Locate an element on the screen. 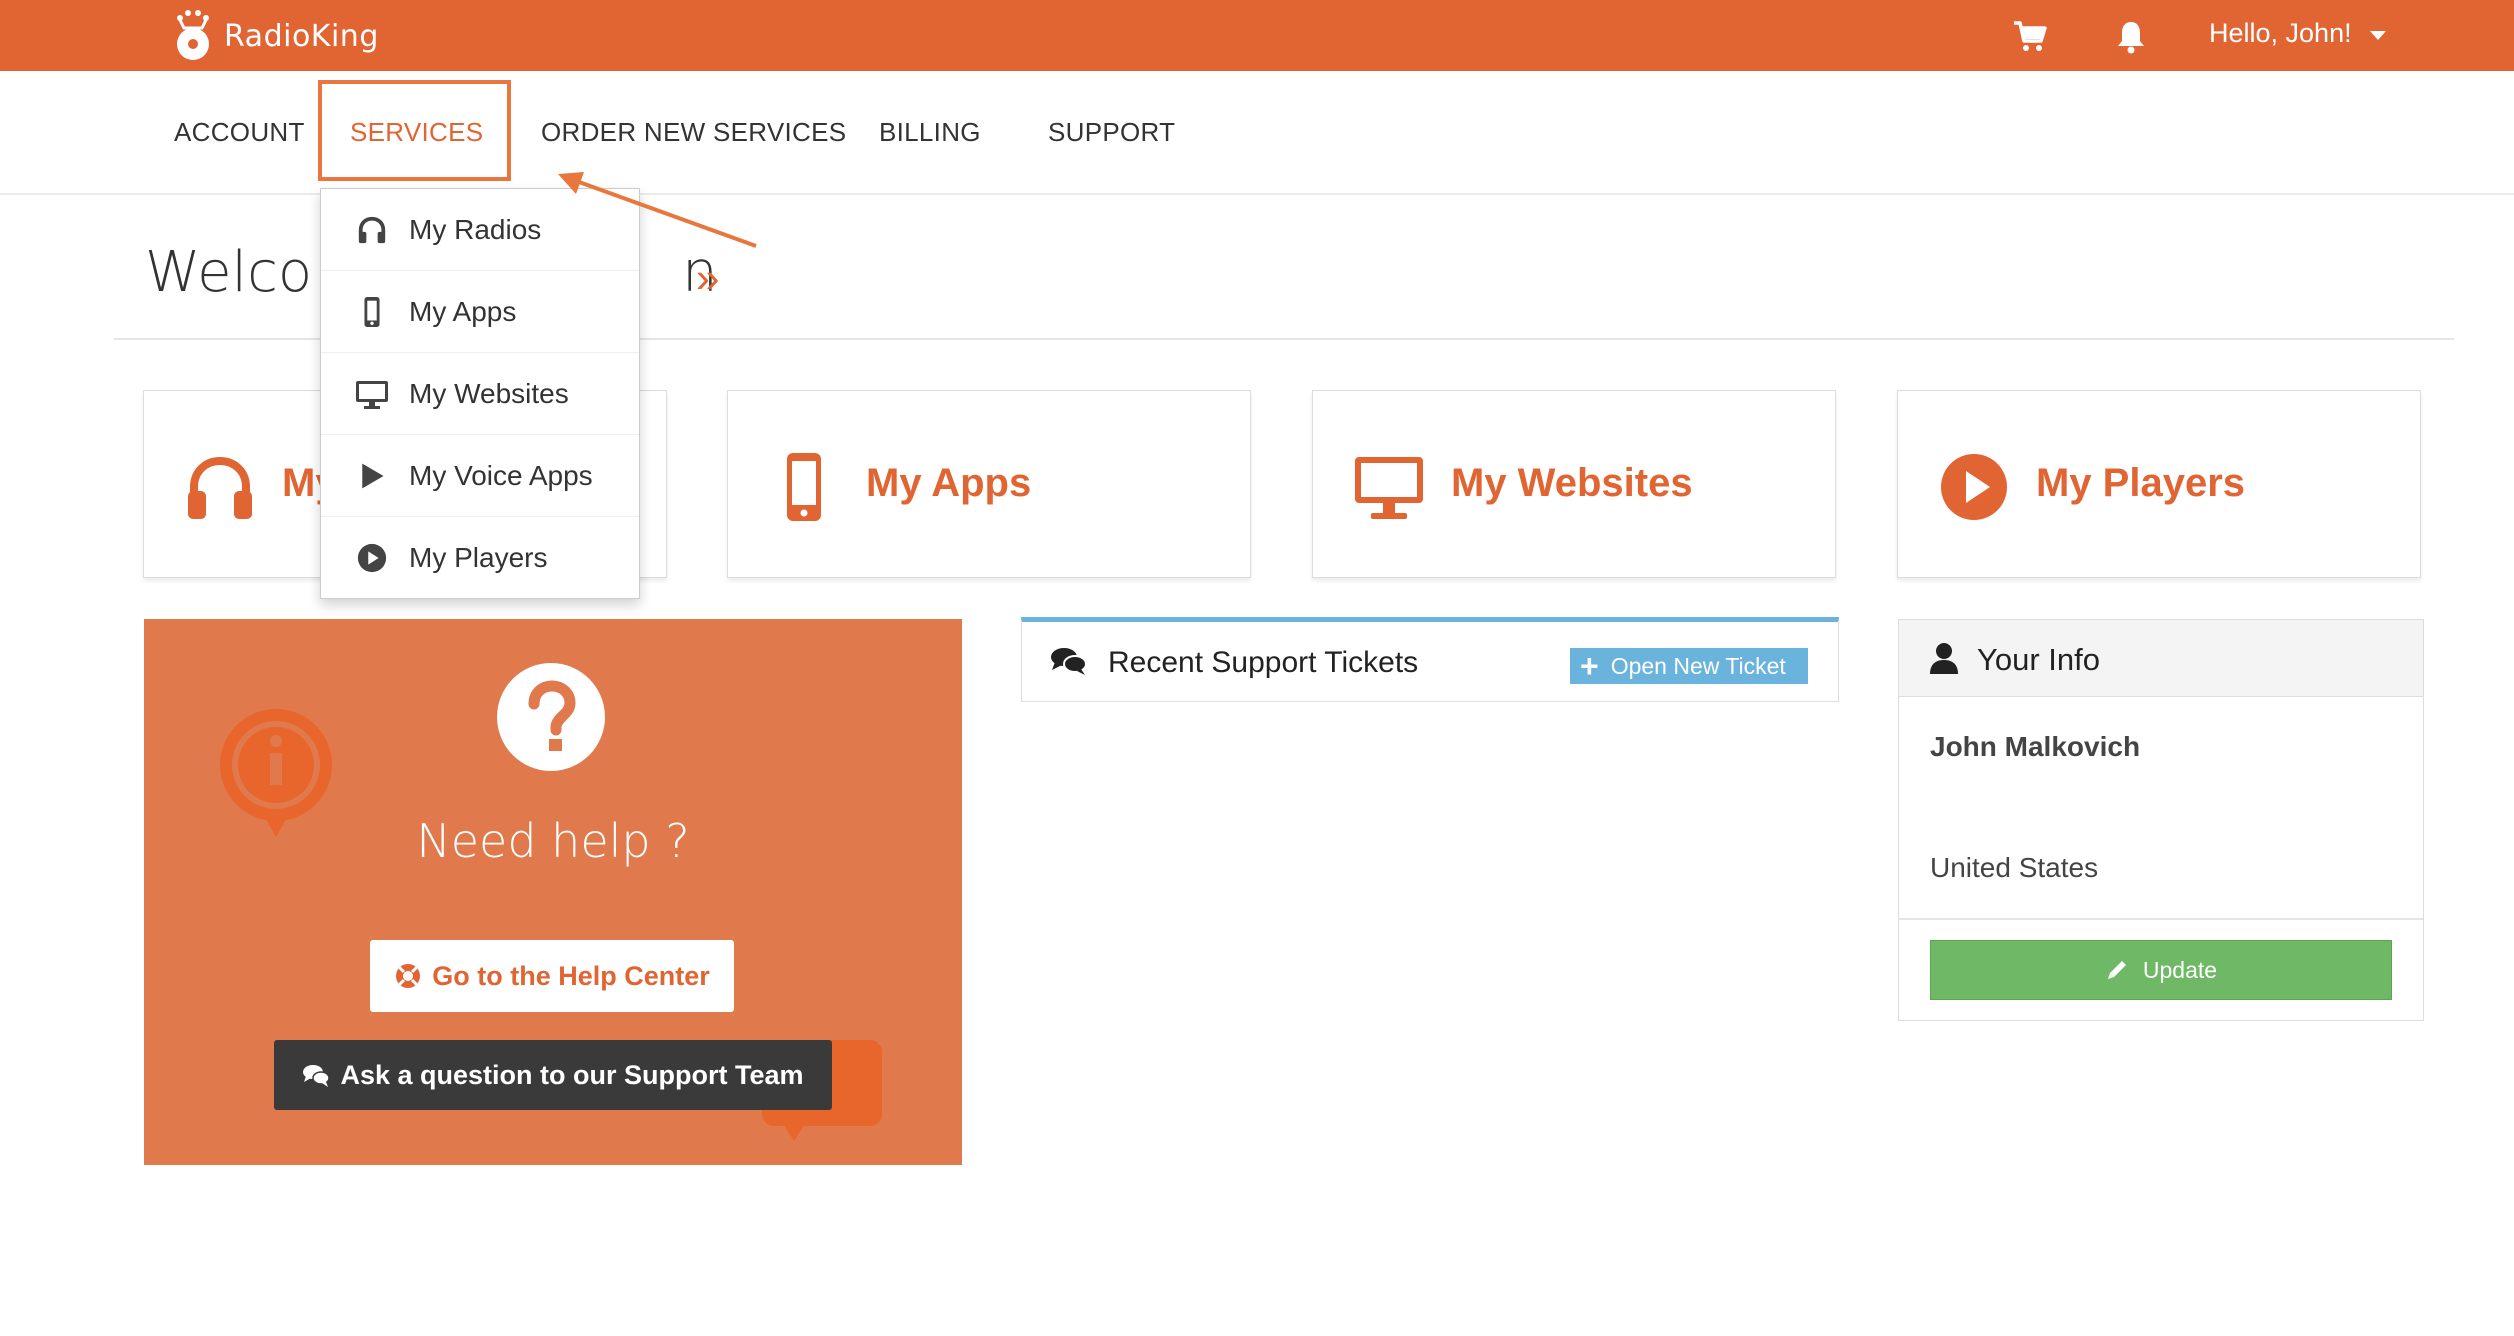 The image size is (2514, 1336). card-label: My Websites is located at coordinates (1572, 483).